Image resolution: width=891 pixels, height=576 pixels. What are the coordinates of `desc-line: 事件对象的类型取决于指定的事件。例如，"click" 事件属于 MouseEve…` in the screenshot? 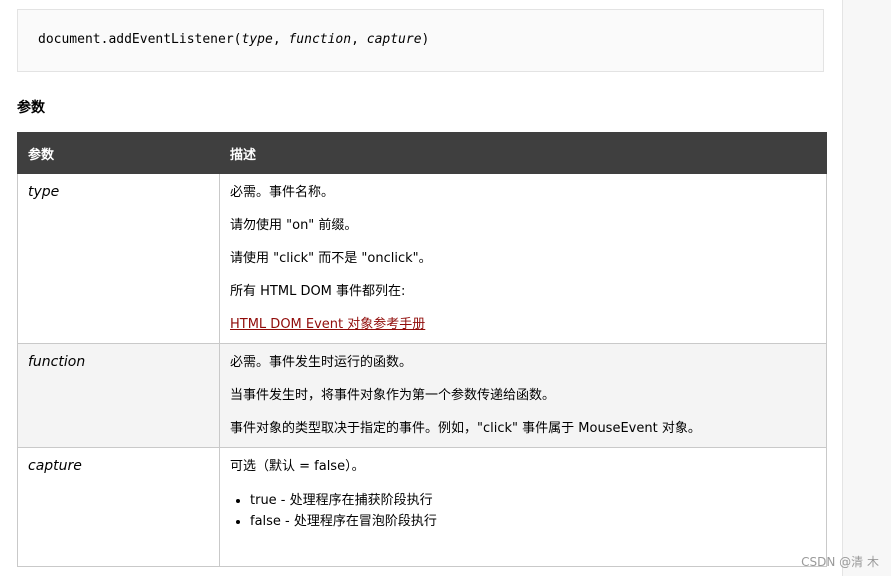 It's located at (465, 428).